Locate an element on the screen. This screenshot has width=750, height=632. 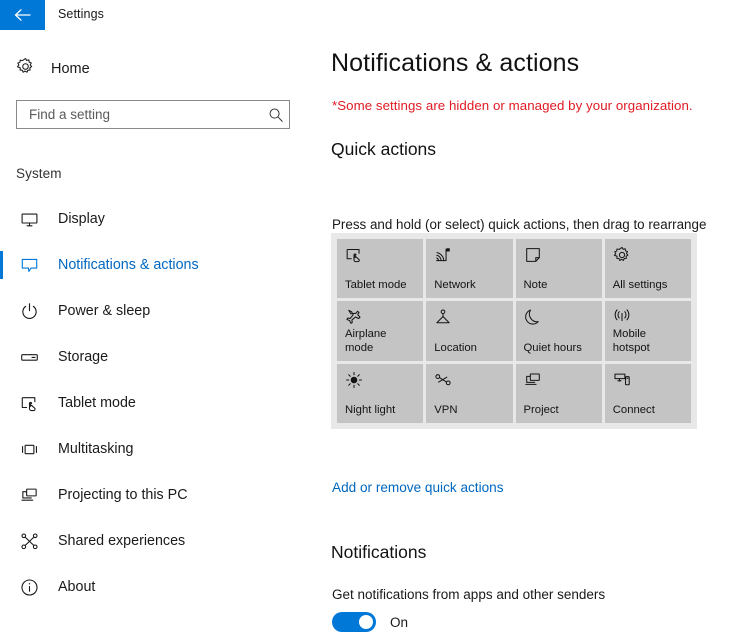
quick-action-tile-tablet-mode: Tablet mode is located at coordinates (380, 269).